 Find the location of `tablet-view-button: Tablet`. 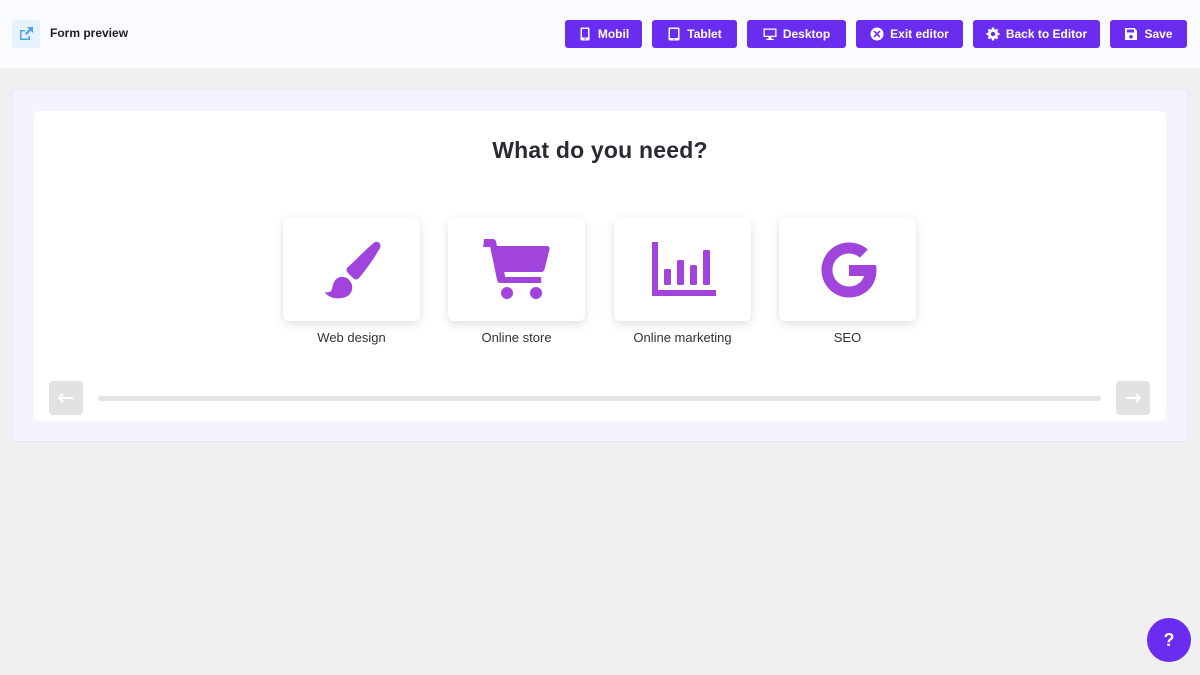

tablet-view-button: Tablet is located at coordinates (694, 34).